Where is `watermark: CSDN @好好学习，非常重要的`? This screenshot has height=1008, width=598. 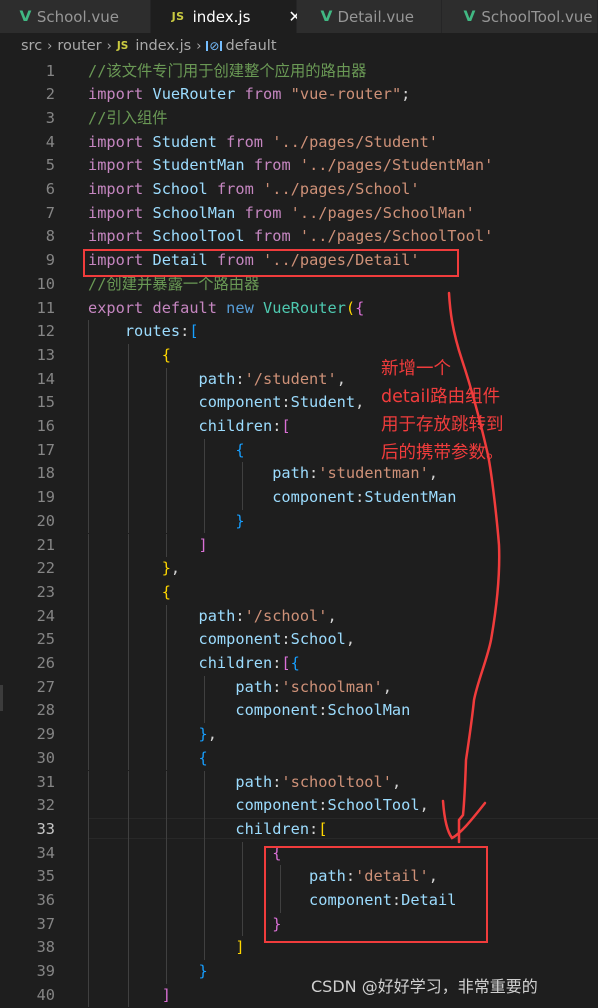
watermark: CSDN @好好学习，非常重要的 is located at coordinates (424, 986).